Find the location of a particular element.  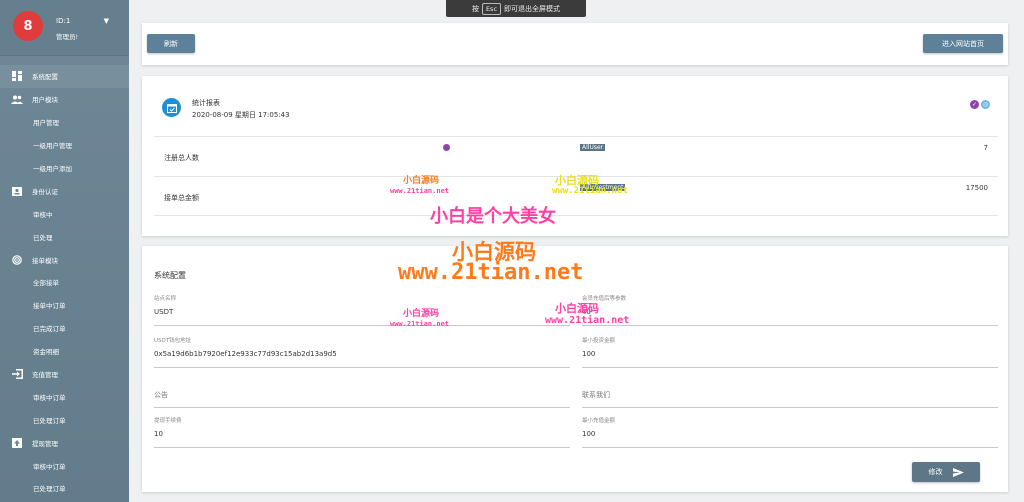

sidebar-item-recharge-reviewing: 审核中订单 is located at coordinates (64, 396).